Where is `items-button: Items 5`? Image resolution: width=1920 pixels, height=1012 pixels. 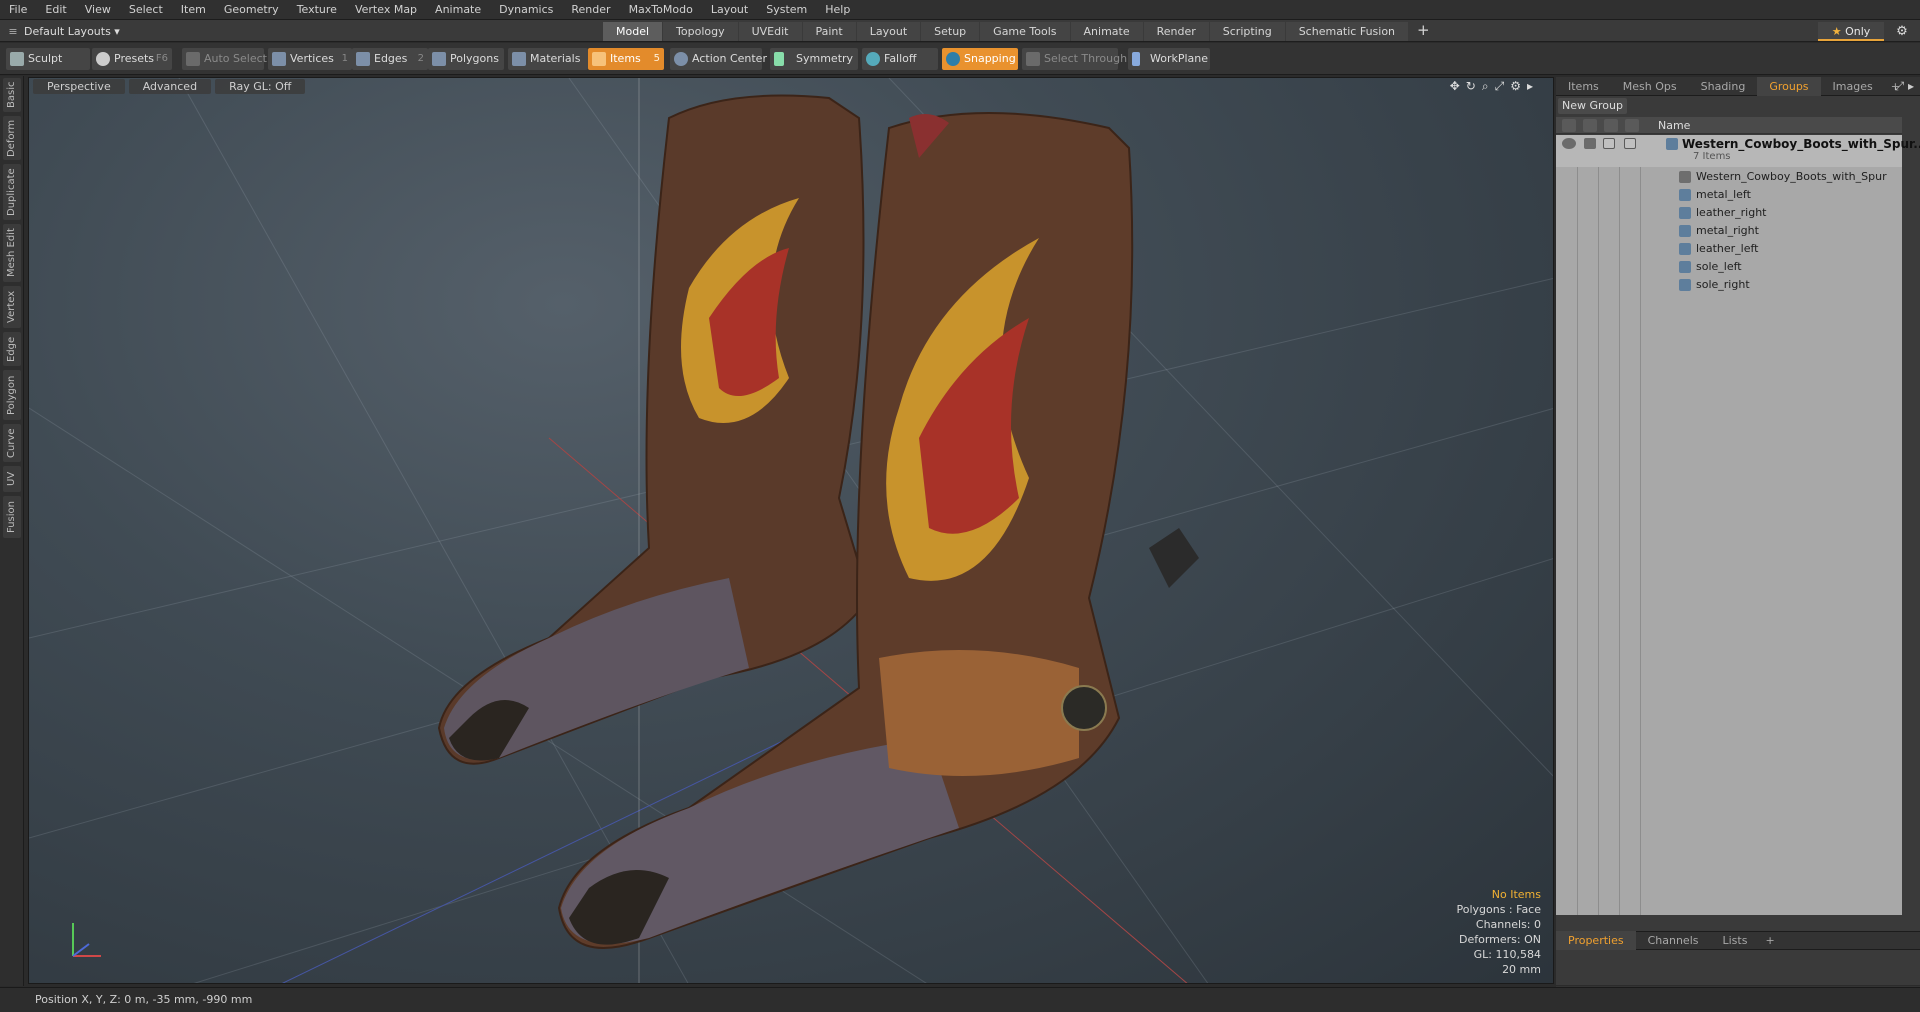
items-button: Items 5 is located at coordinates (626, 59).